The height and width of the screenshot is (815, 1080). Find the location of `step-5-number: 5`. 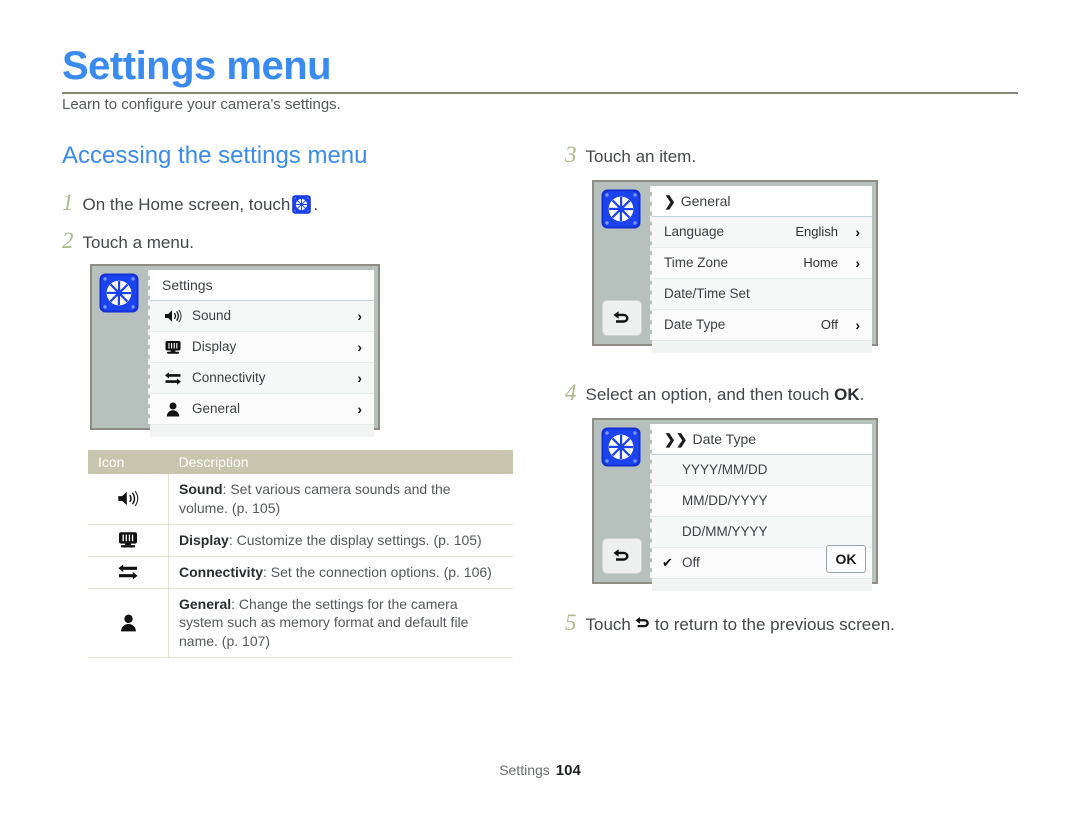

step-5-number: 5 is located at coordinates (571, 622).